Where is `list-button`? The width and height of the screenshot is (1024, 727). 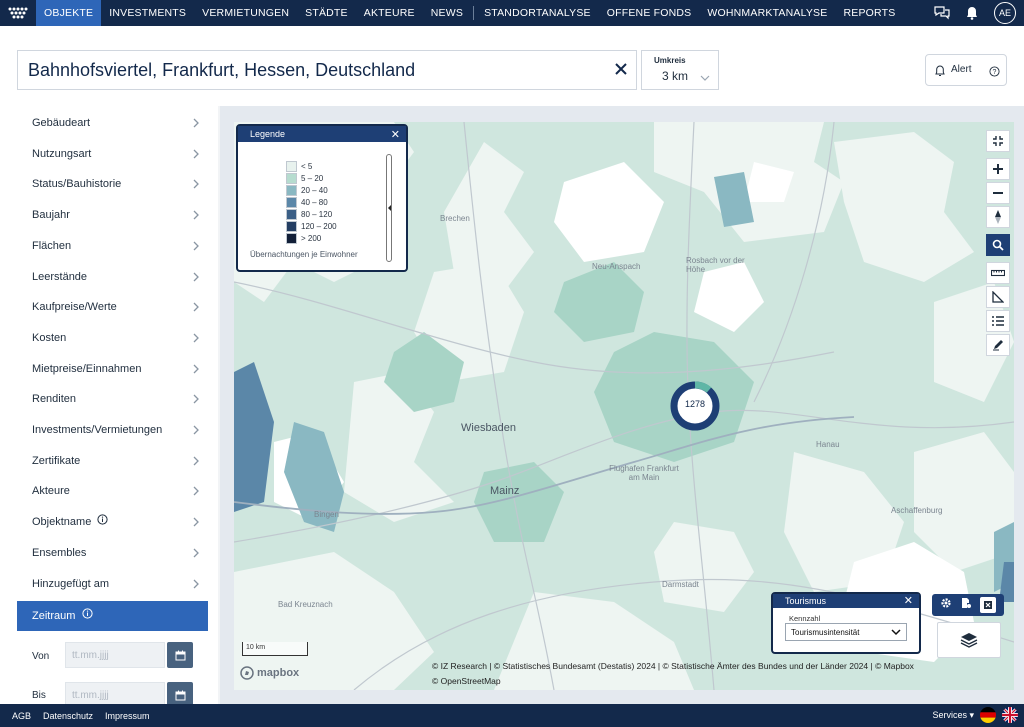
list-button is located at coordinates (998, 321).